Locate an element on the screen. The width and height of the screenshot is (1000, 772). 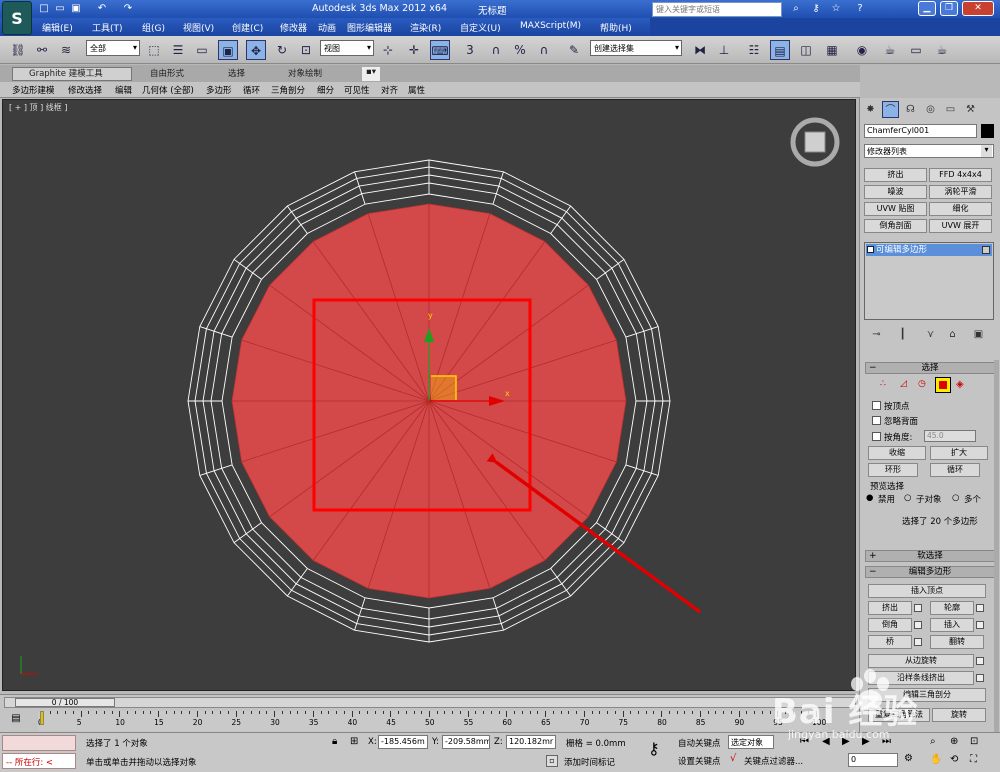
undo-icon: ↶ is located at coordinates (102, 9).